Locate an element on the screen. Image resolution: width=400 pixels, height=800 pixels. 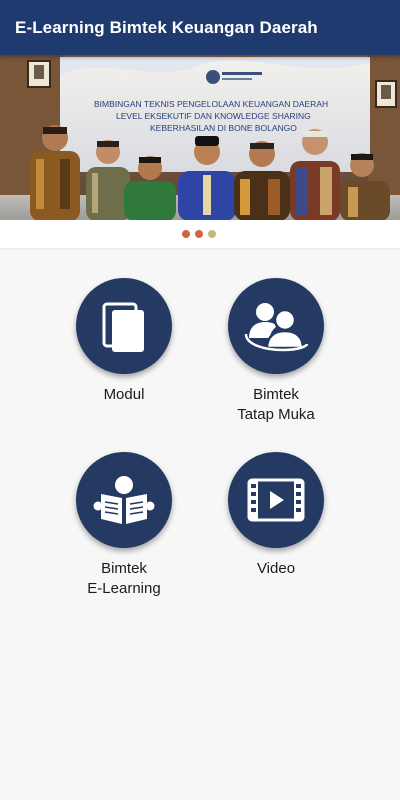
video-play-icon is located at coordinates (276, 500).